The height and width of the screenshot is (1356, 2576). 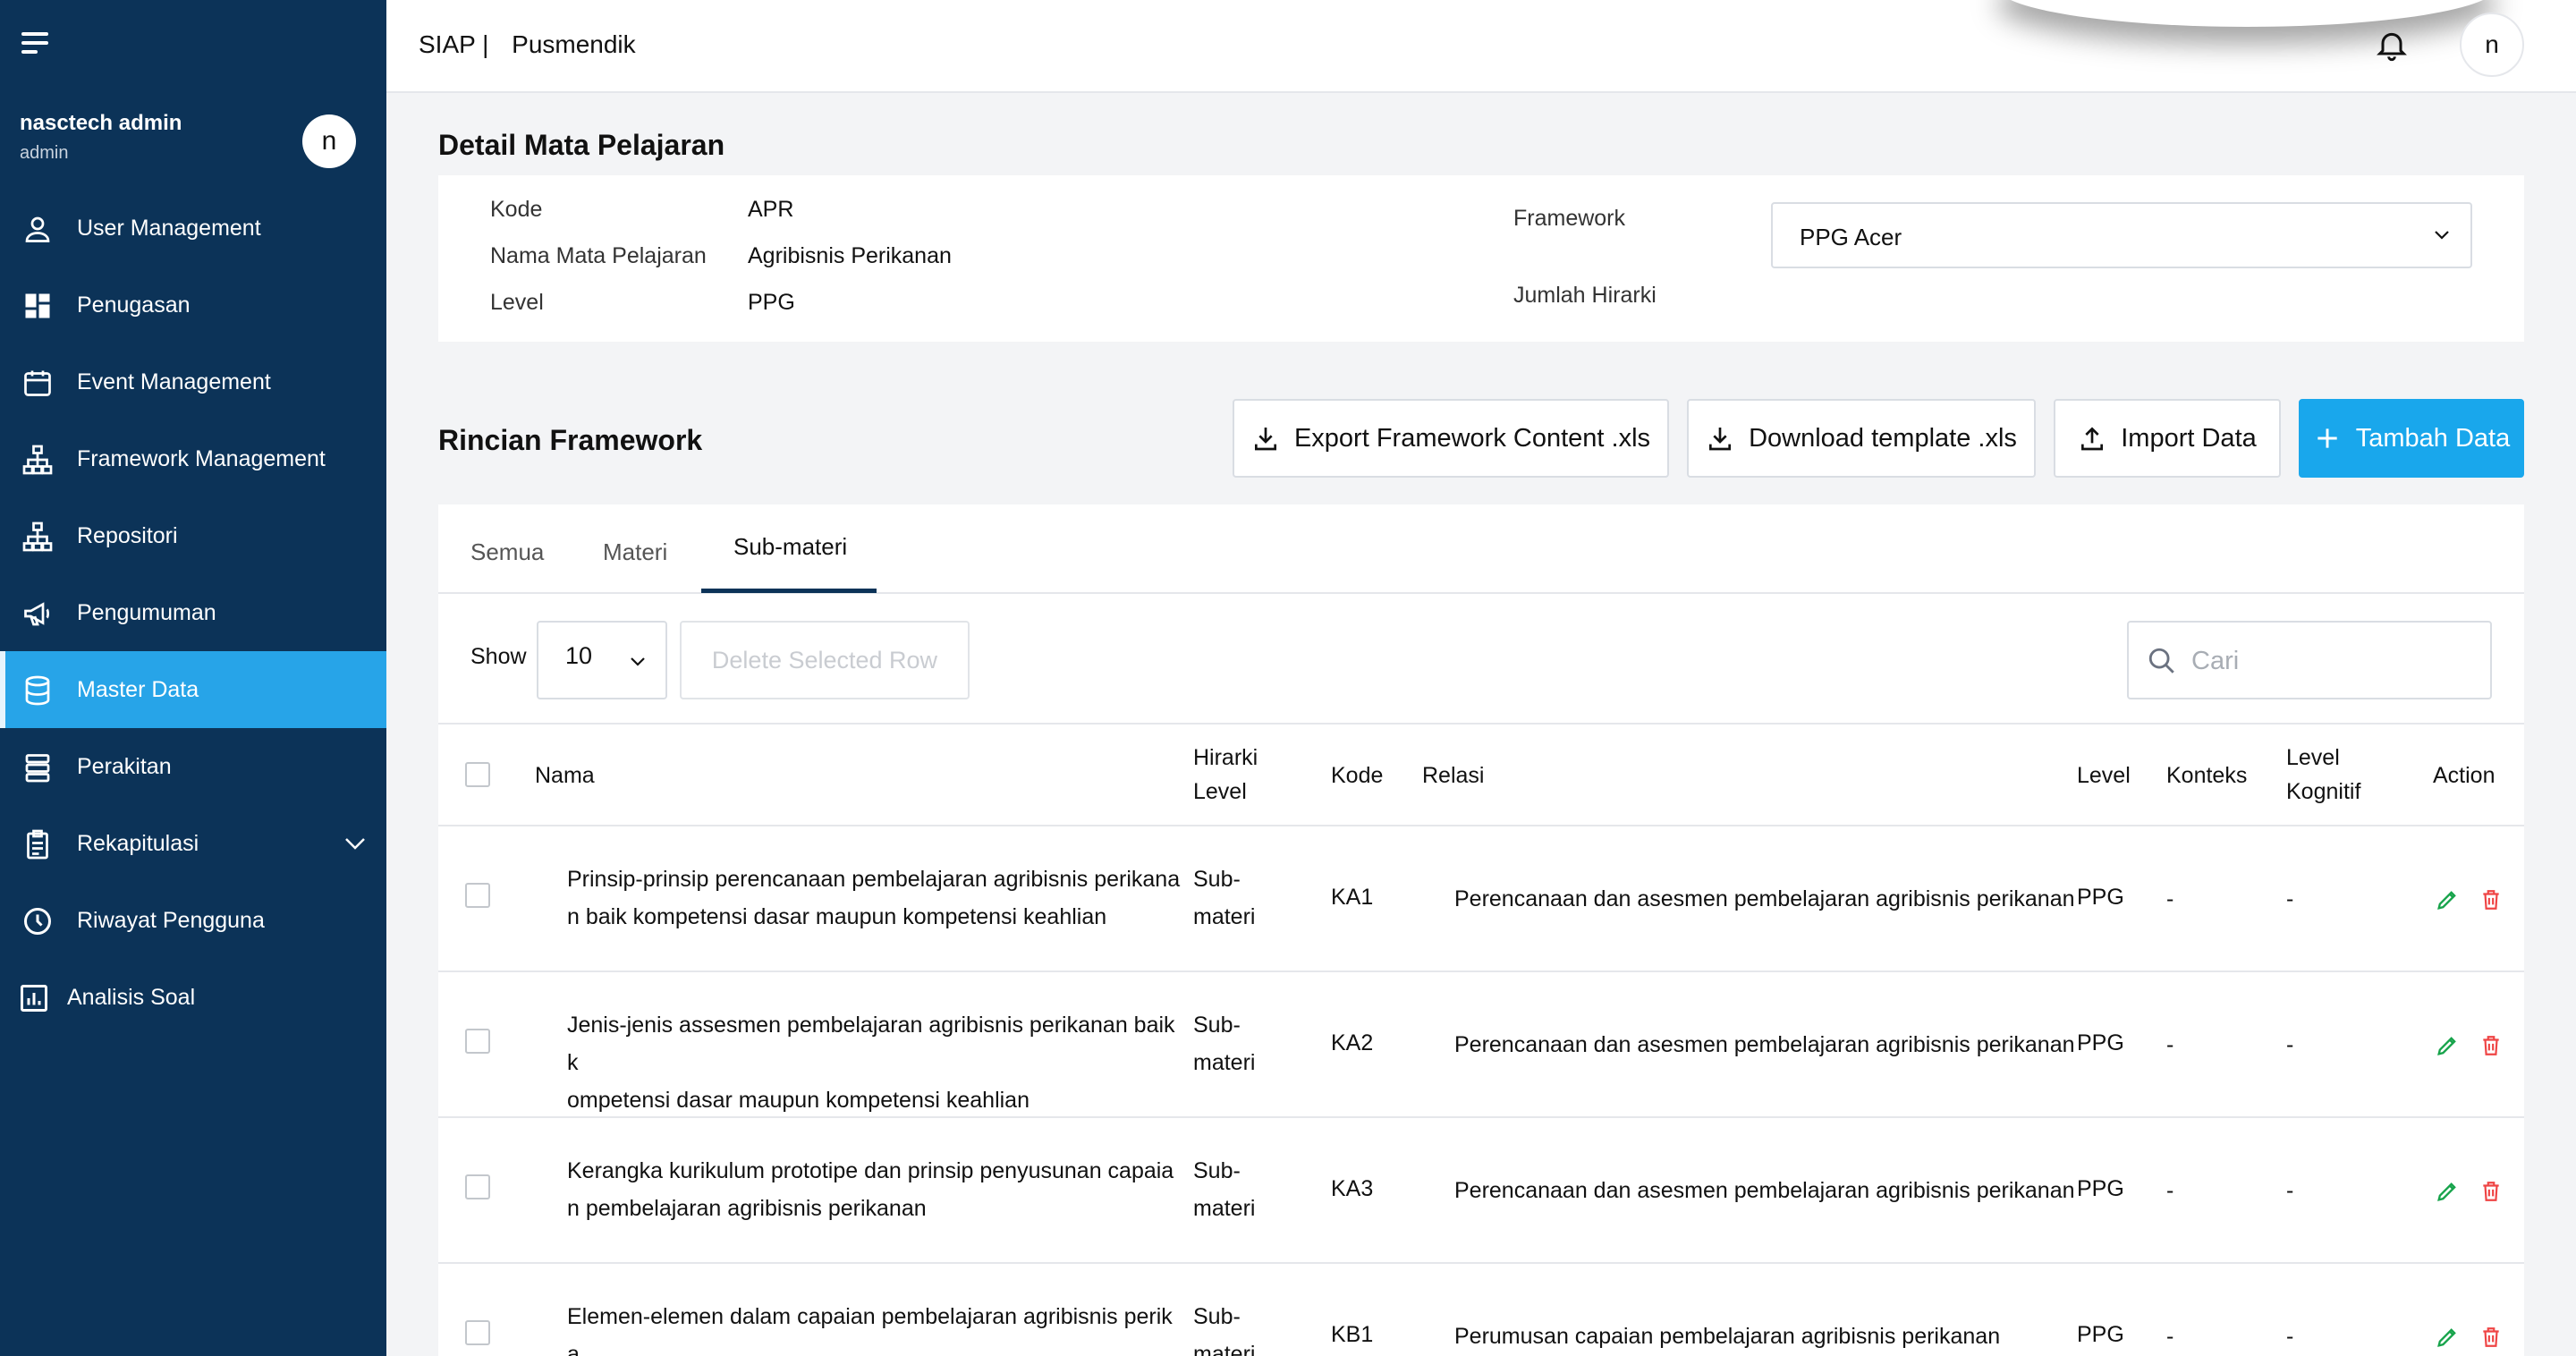 What do you see at coordinates (2392, 45) in the screenshot?
I see `bell-icon` at bounding box center [2392, 45].